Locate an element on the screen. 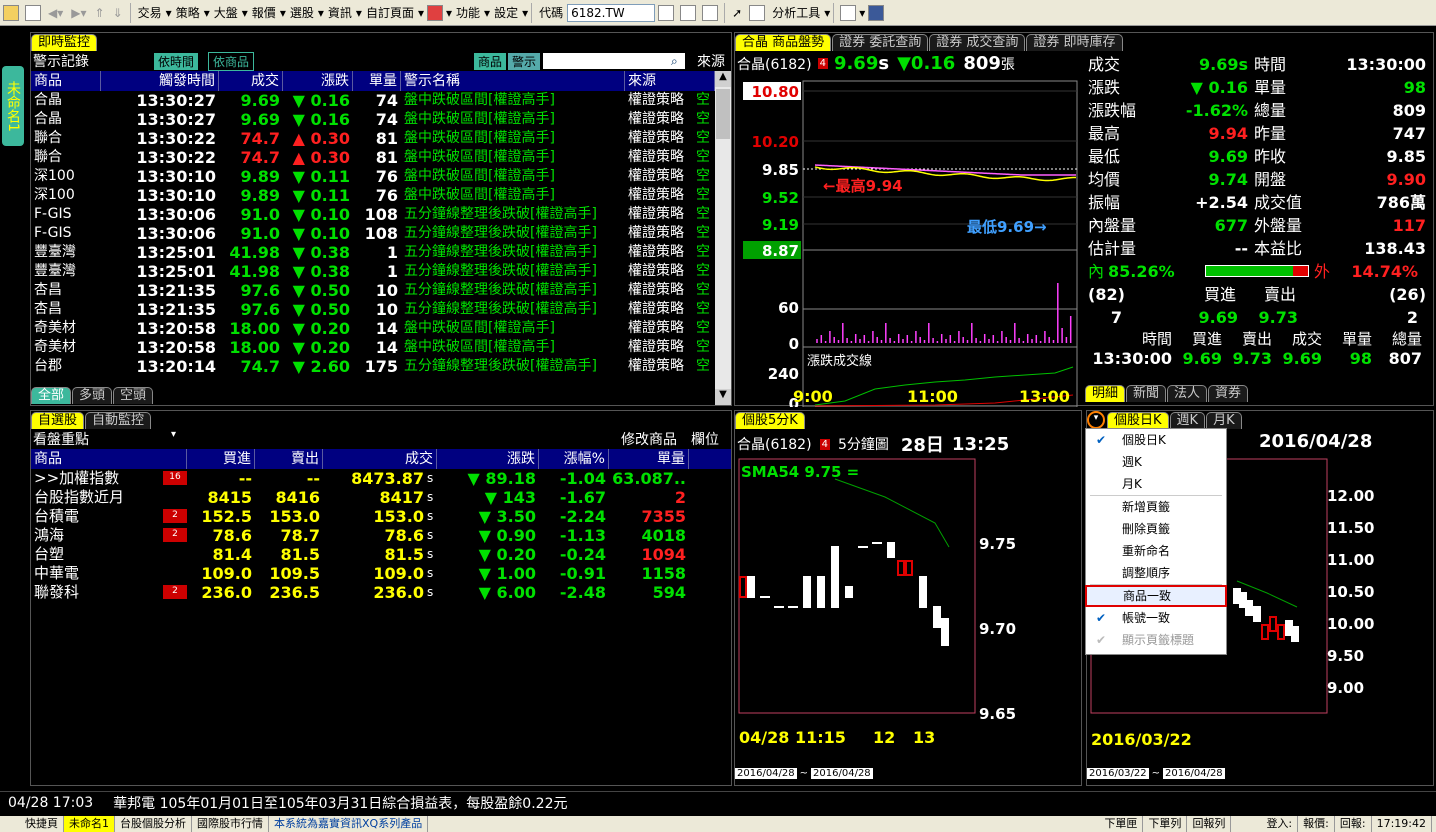  watch-row: 聯發科 2 236.0 236.5 236.0 s ▼ 6.00 -2.48 594 is located at coordinates (381, 592).